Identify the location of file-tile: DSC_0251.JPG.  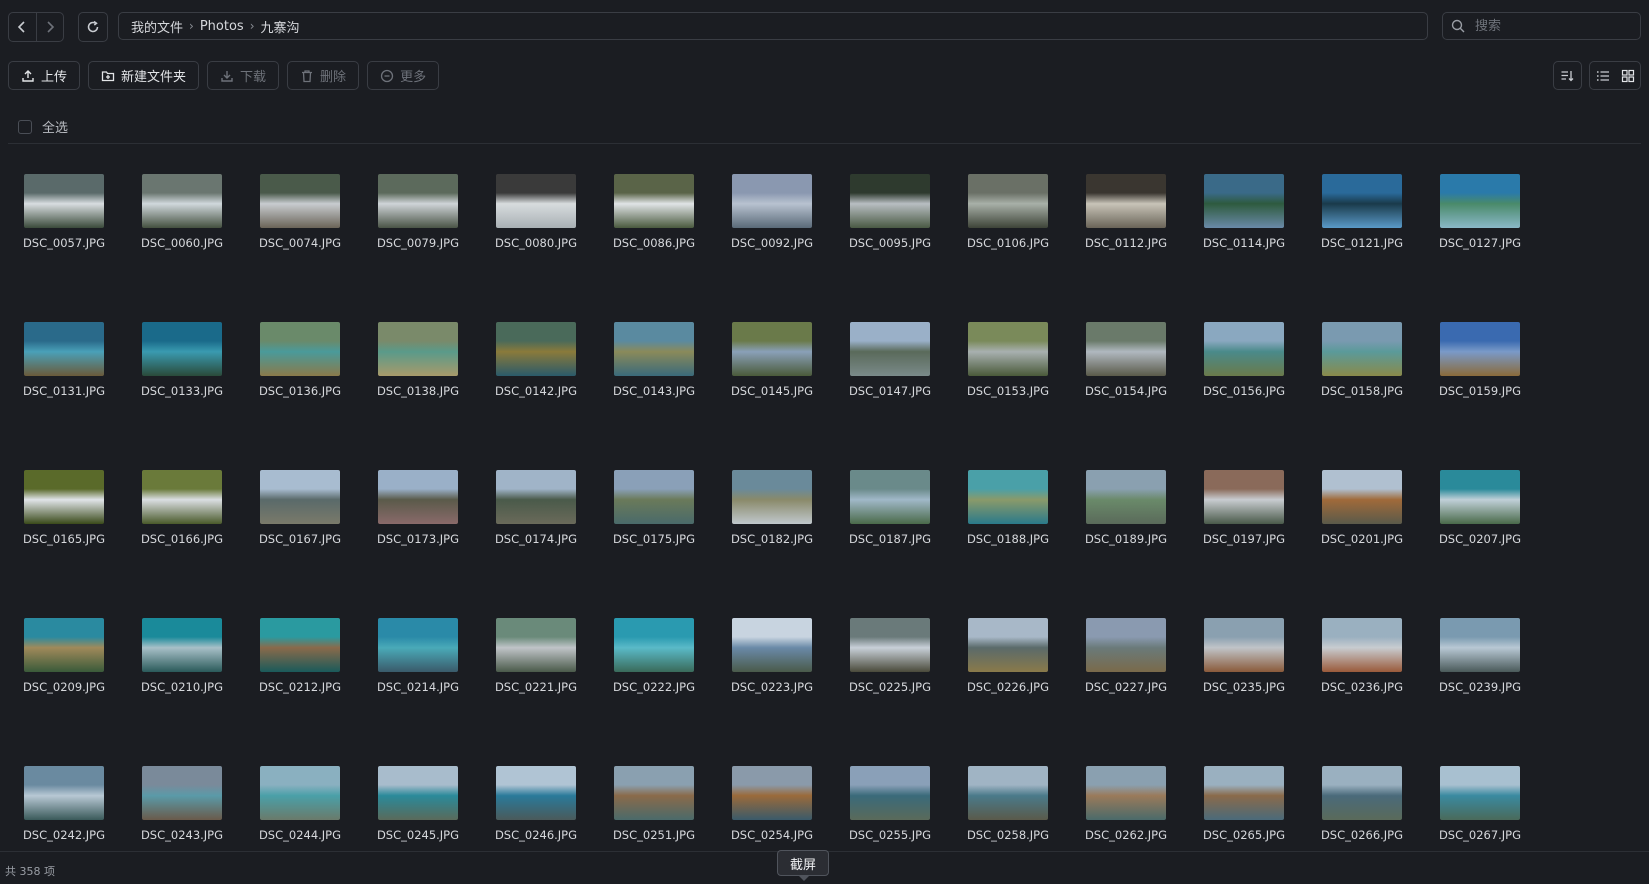
(653, 793).